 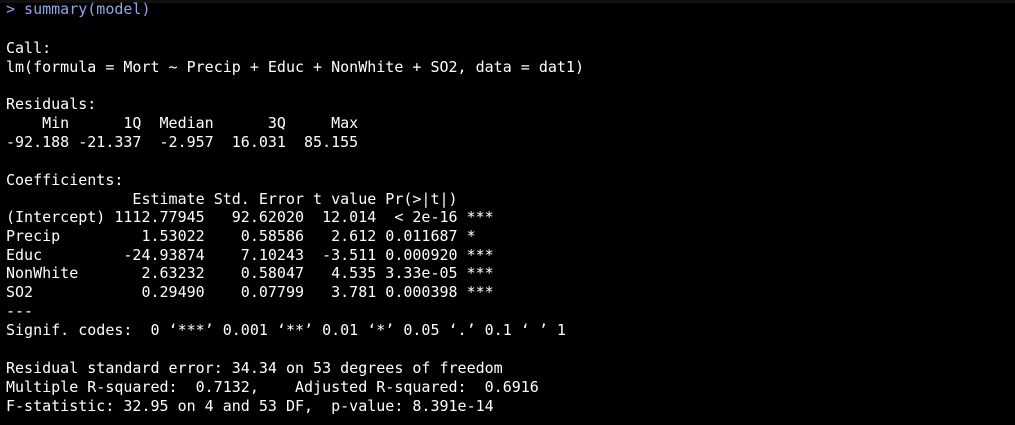 I want to click on residuals-heading: Residuals:, so click(x=51, y=104).